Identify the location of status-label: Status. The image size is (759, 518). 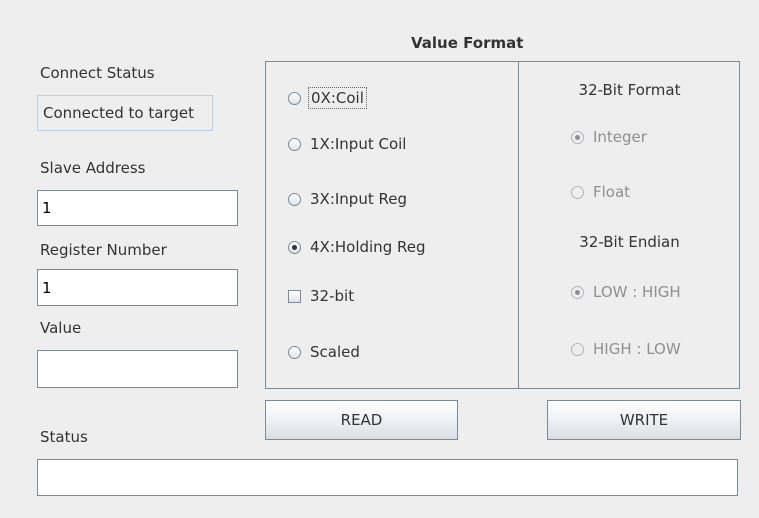
(64, 437).